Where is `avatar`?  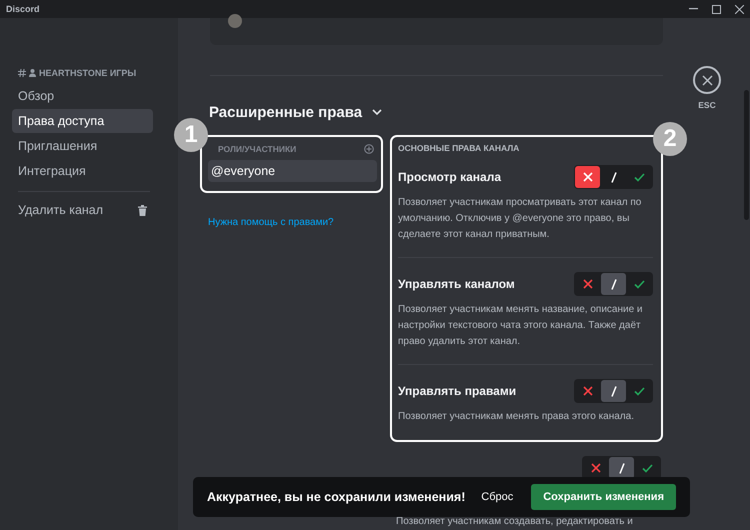
avatar is located at coordinates (235, 21).